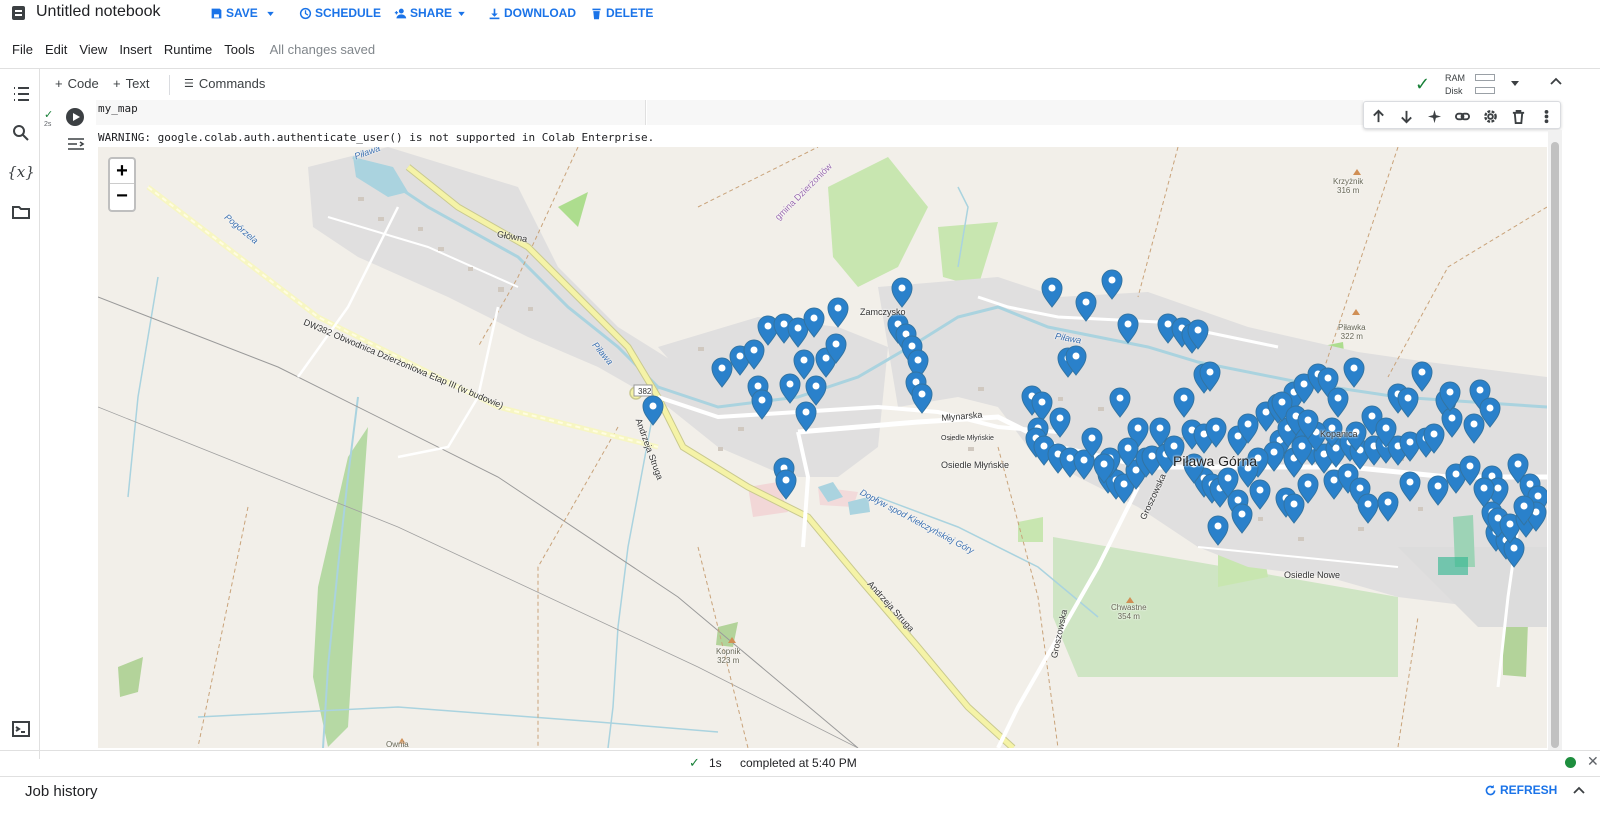  I want to click on download-button: DOWNLOAD, so click(532, 13).